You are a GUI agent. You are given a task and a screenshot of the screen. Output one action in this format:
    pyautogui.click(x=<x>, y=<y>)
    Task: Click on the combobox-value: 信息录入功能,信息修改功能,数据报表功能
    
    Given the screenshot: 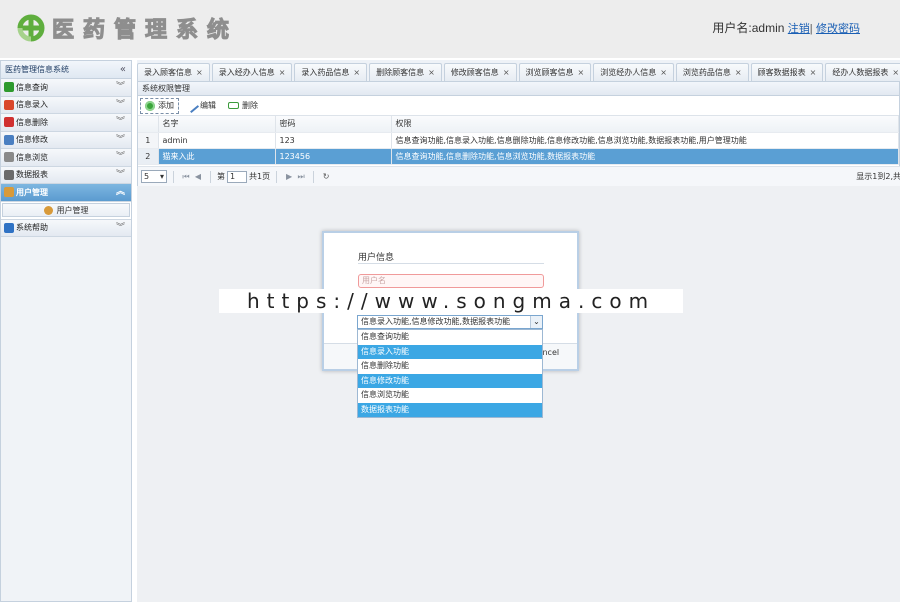 What is the action you would take?
    pyautogui.click(x=435, y=321)
    